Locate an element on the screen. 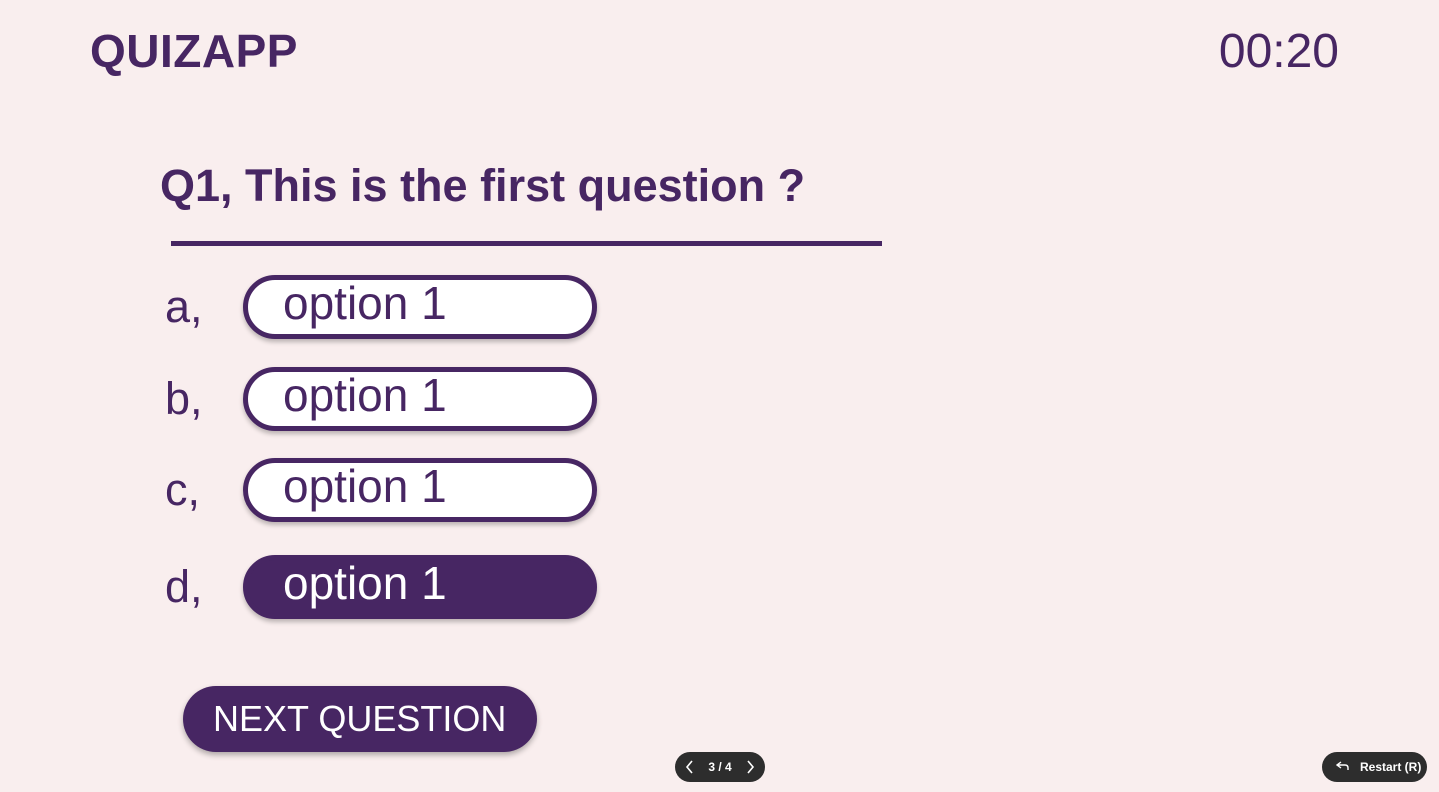 This screenshot has width=1439, height=792. option-row-d: d, option 1 is located at coordinates (381, 587).